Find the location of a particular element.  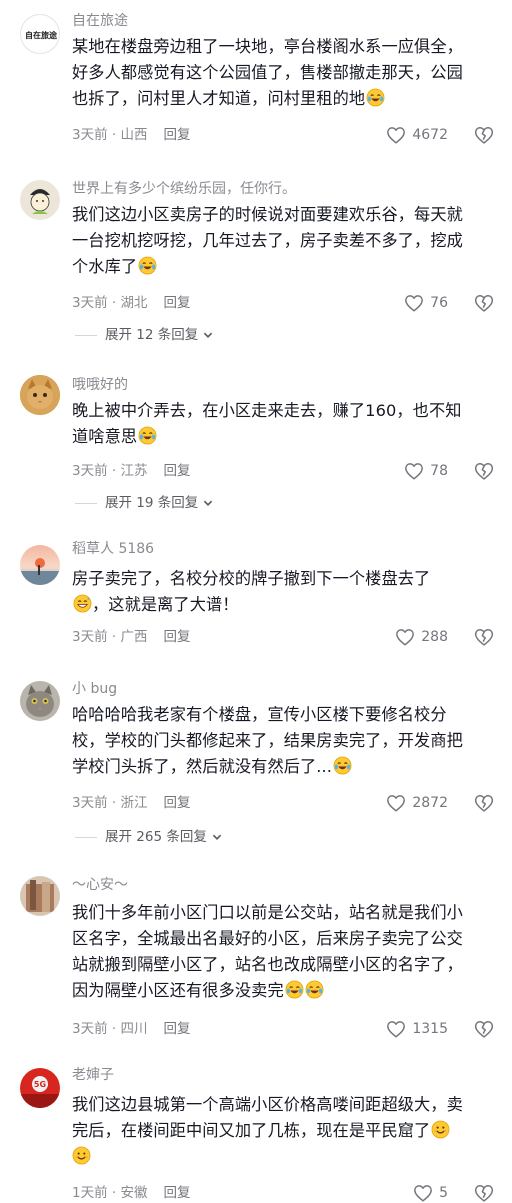

like-button: 4672 is located at coordinates (417, 135).